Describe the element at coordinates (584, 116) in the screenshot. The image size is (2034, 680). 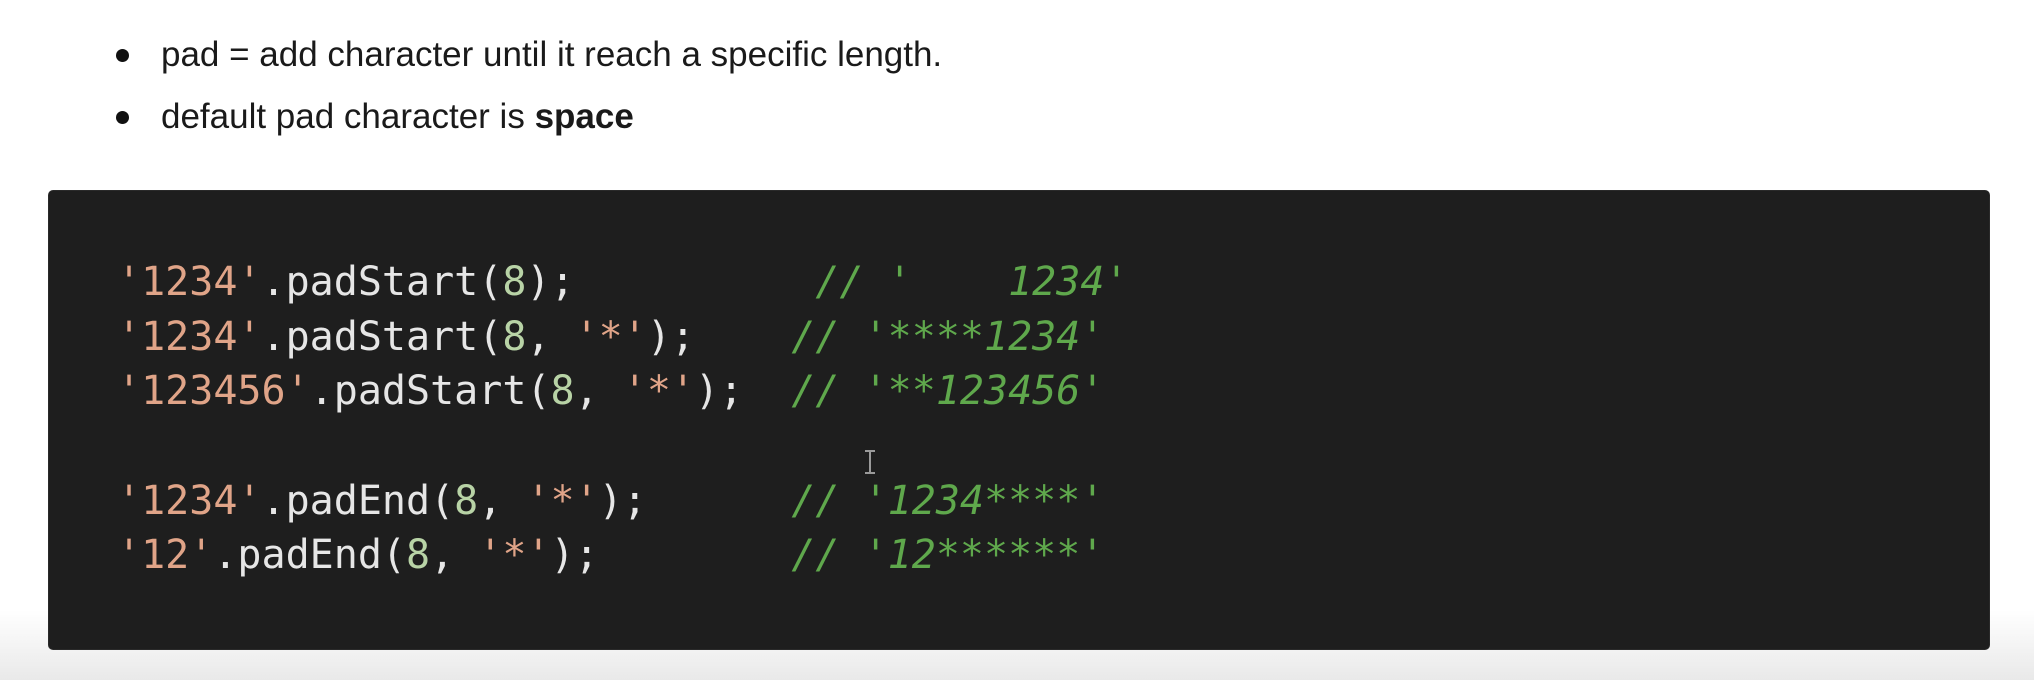
I see `bullet-bold-text: space` at that location.